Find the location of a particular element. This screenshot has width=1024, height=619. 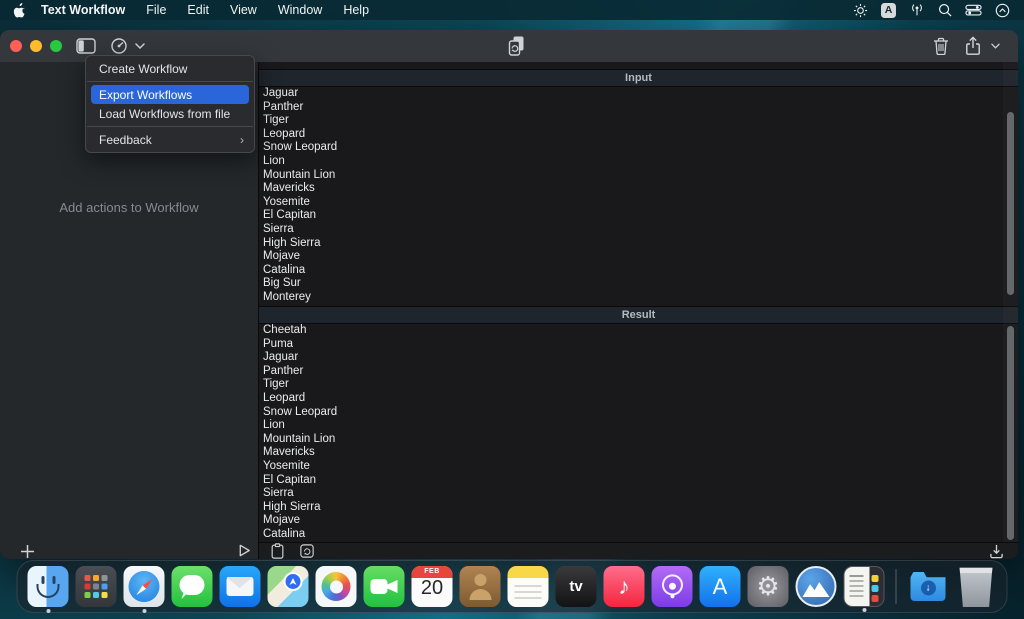

result-panel-title: Result is located at coordinates (638, 315).